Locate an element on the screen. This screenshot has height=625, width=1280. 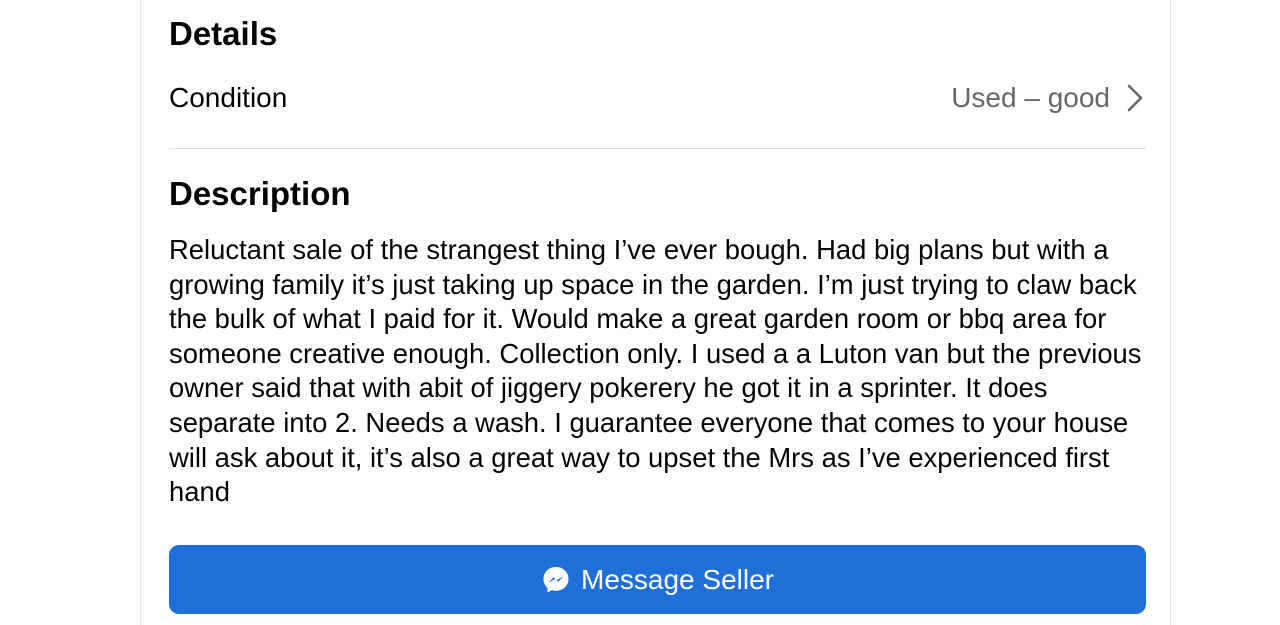
messenger-icon is located at coordinates (556, 579).